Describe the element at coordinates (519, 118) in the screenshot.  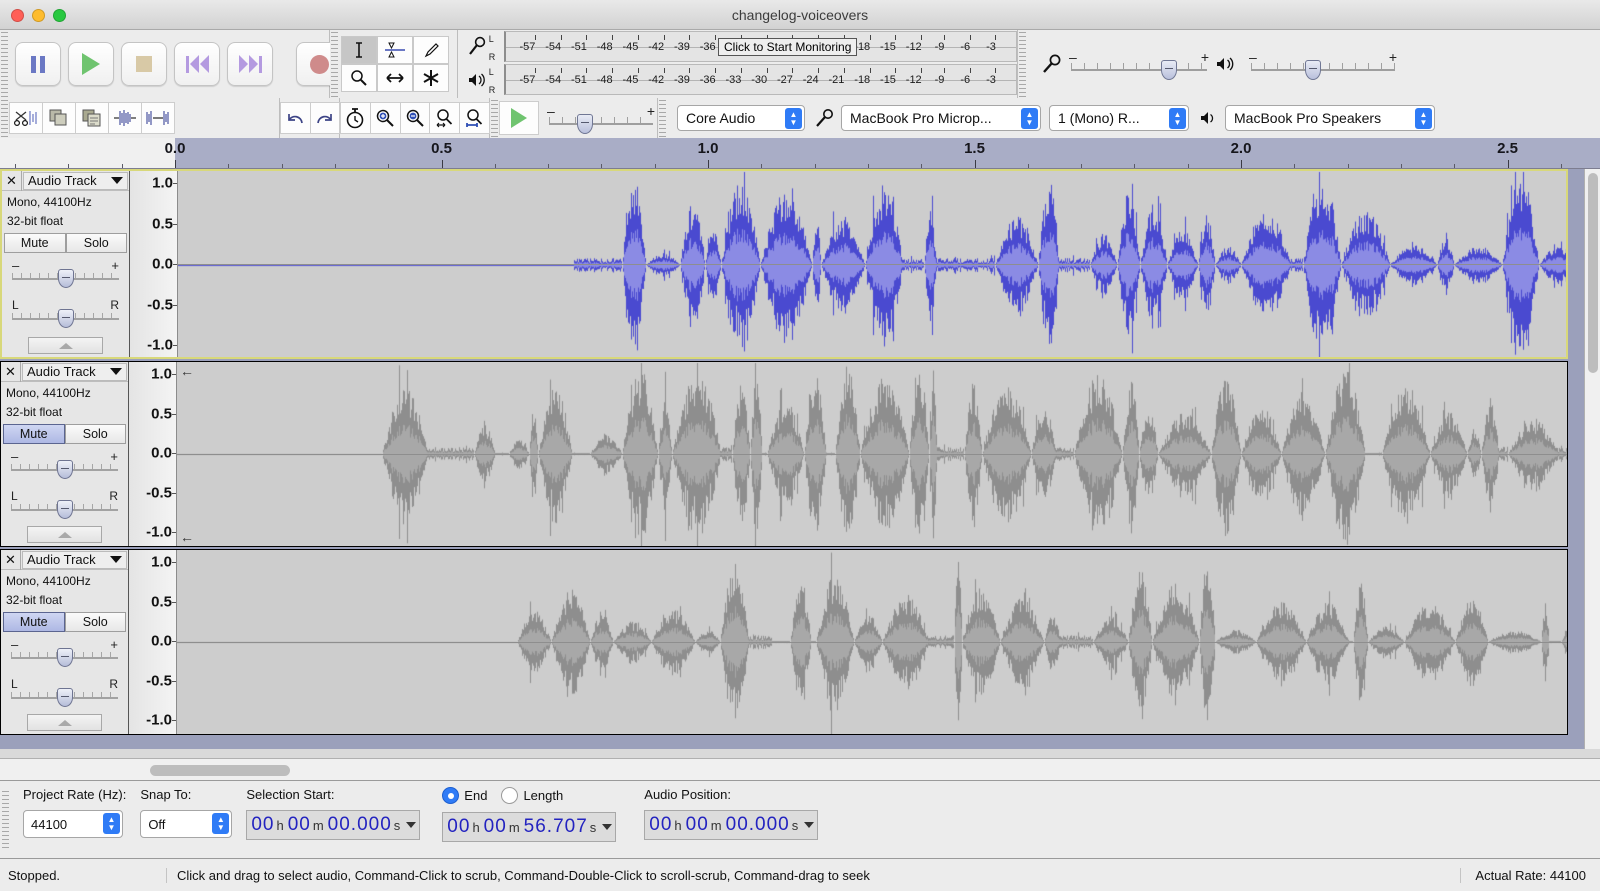
I see `play-at-speed-button` at that location.